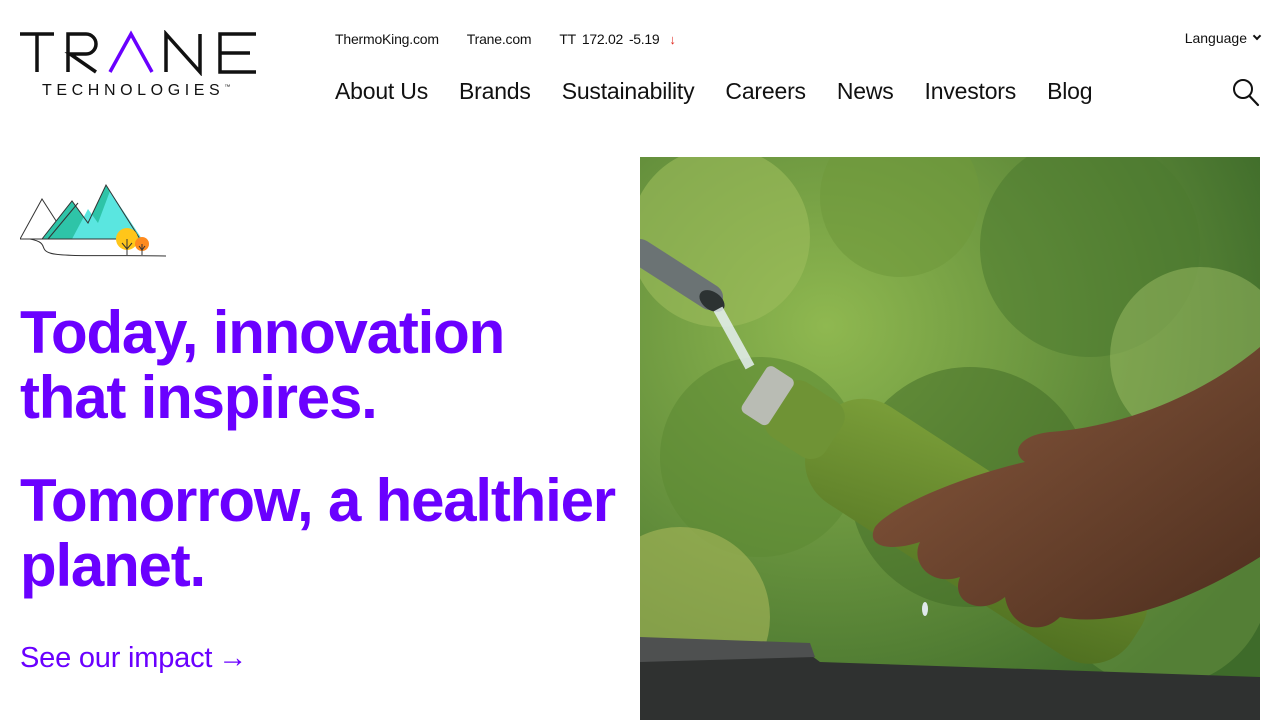 Image resolution: width=1280 pixels, height=720 pixels. I want to click on cta-label: See our impact, so click(116, 658).